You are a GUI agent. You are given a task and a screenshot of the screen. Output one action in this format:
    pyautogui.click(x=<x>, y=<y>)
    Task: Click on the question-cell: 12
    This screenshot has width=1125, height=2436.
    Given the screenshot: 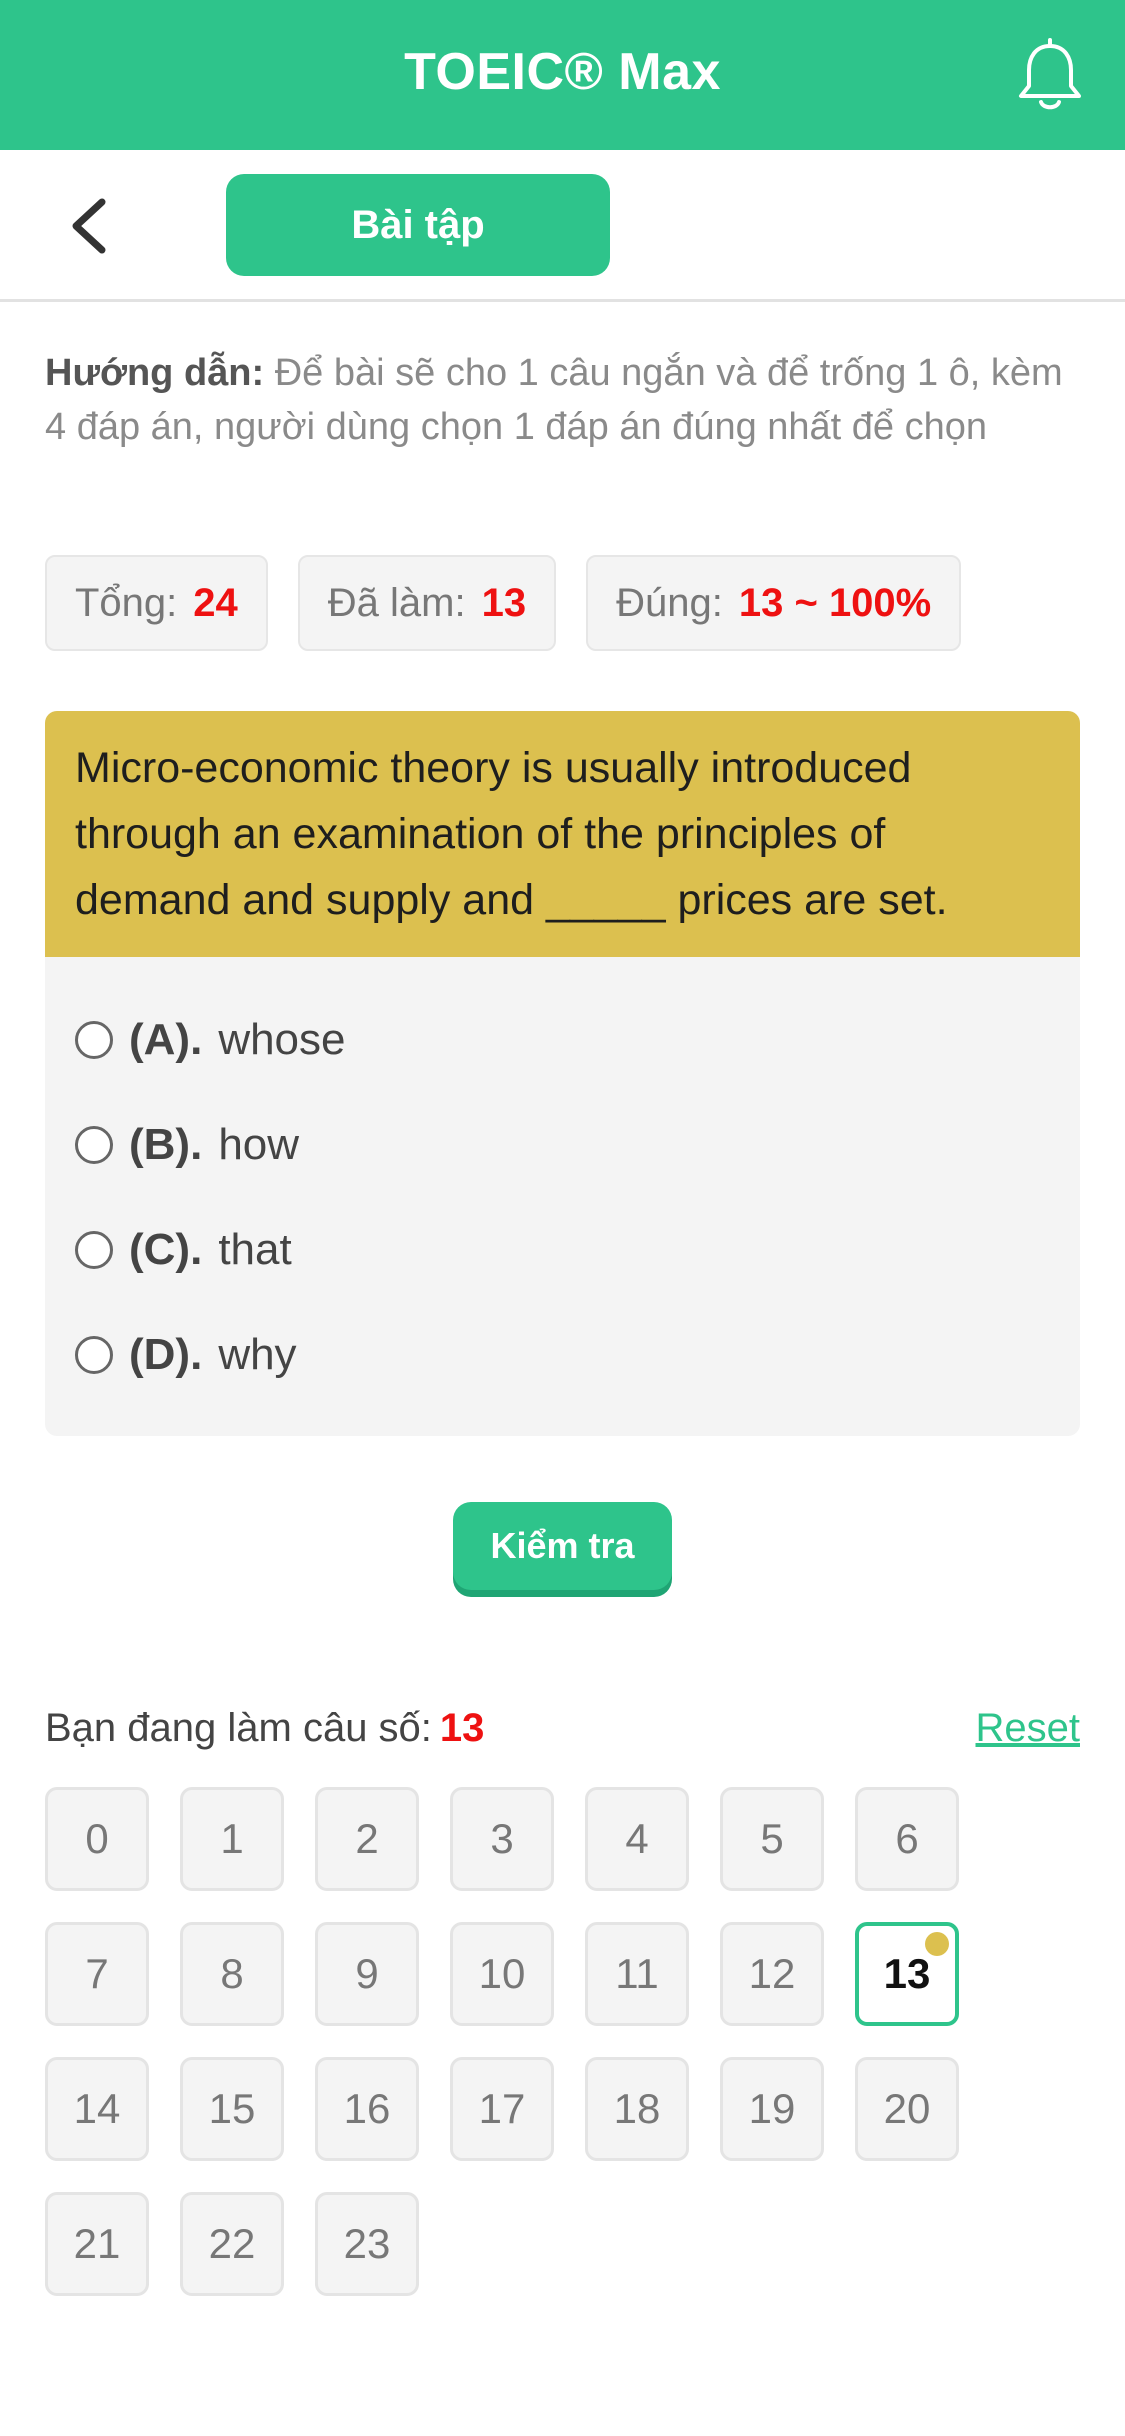 What is the action you would take?
    pyautogui.click(x=772, y=1974)
    